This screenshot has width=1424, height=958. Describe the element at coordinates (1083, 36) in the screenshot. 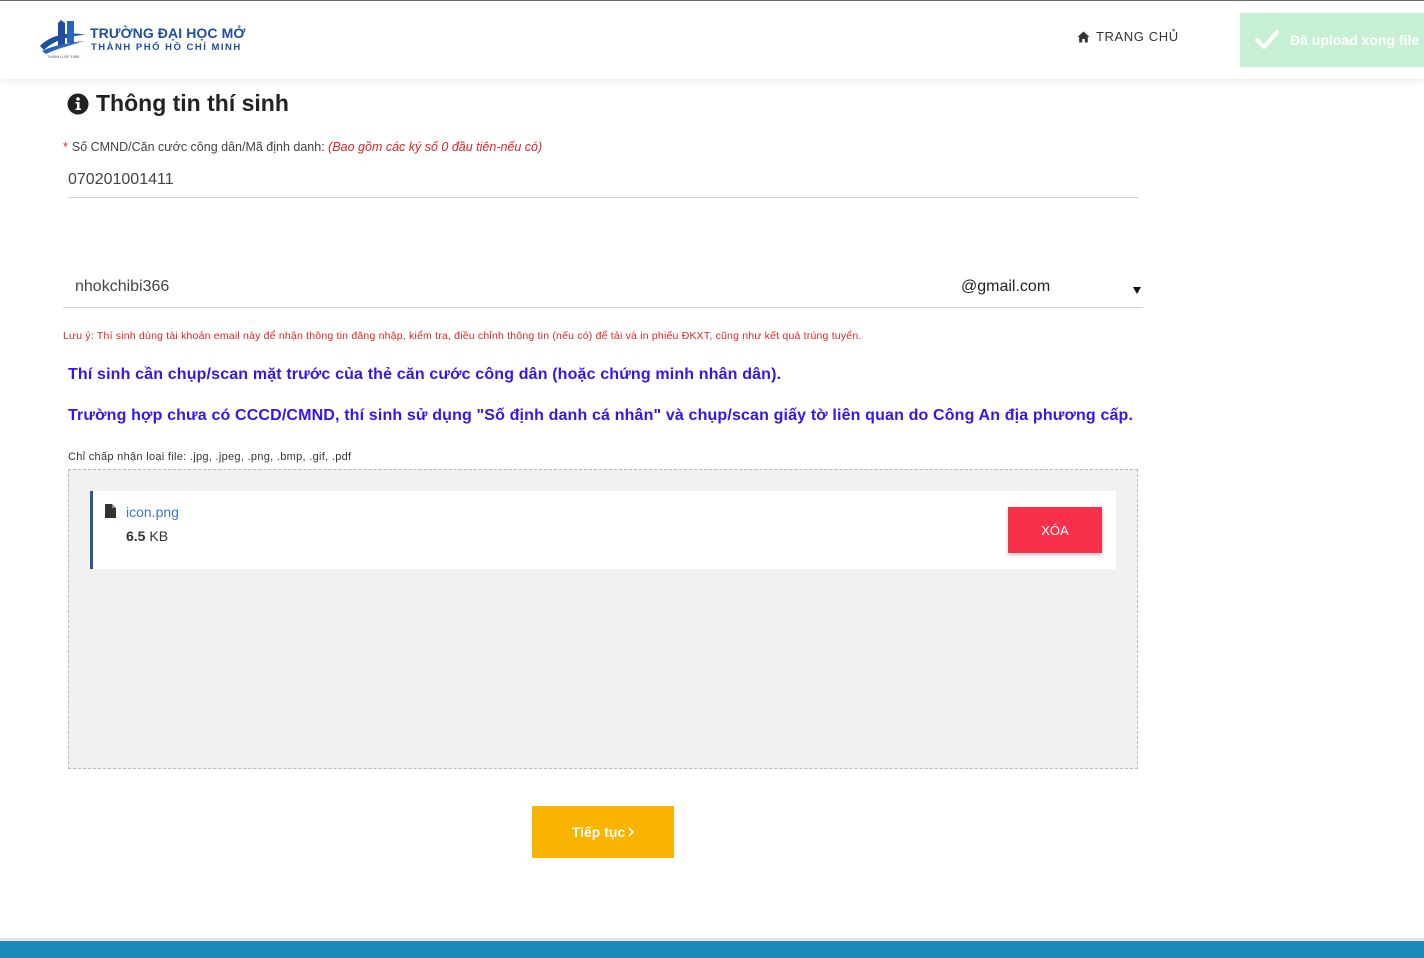

I see `home-icon` at that location.